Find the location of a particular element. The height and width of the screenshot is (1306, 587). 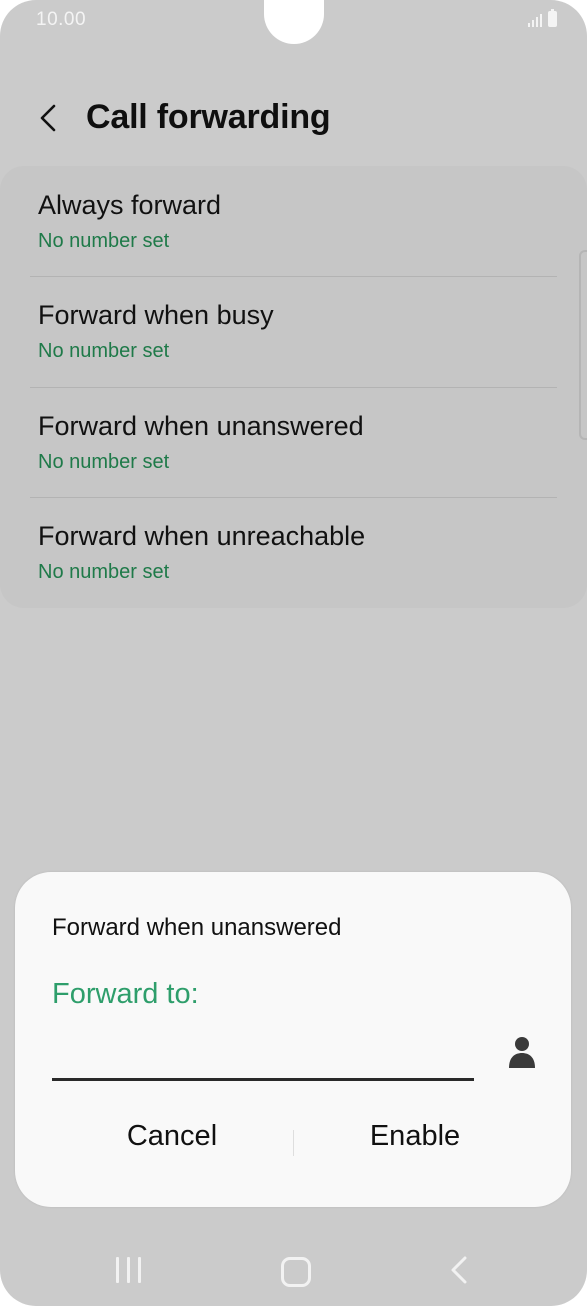

forward-number-input is located at coordinates (263, 1051).